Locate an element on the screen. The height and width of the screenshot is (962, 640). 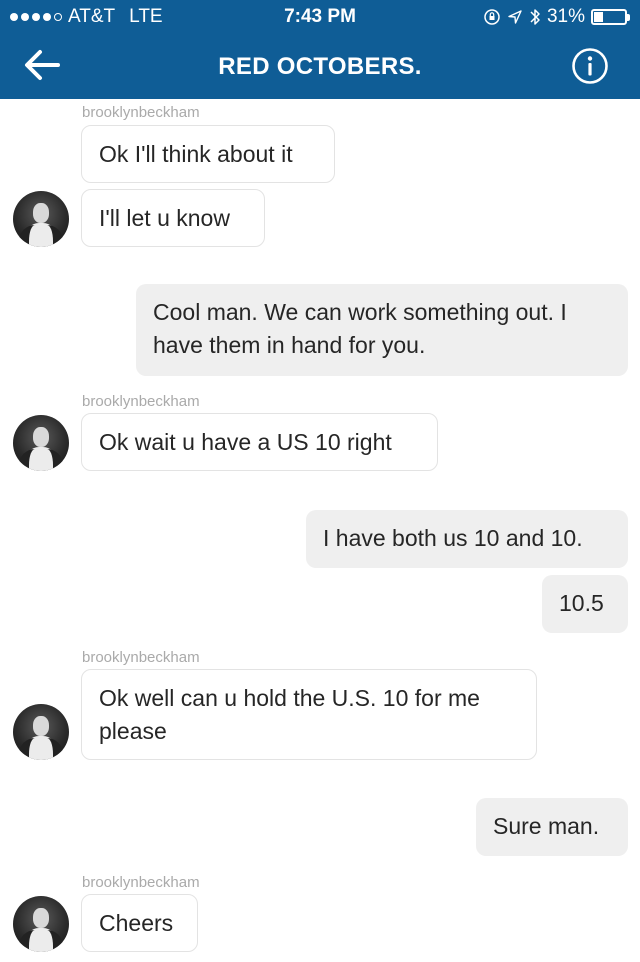
message-bubble-incoming: Cheers is located at coordinates (139, 923).